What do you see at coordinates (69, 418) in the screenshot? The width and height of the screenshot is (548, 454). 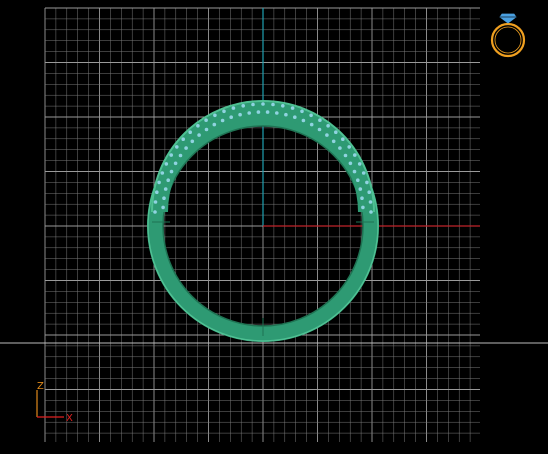 I see `axis-indicator-x-label: X` at bounding box center [69, 418].